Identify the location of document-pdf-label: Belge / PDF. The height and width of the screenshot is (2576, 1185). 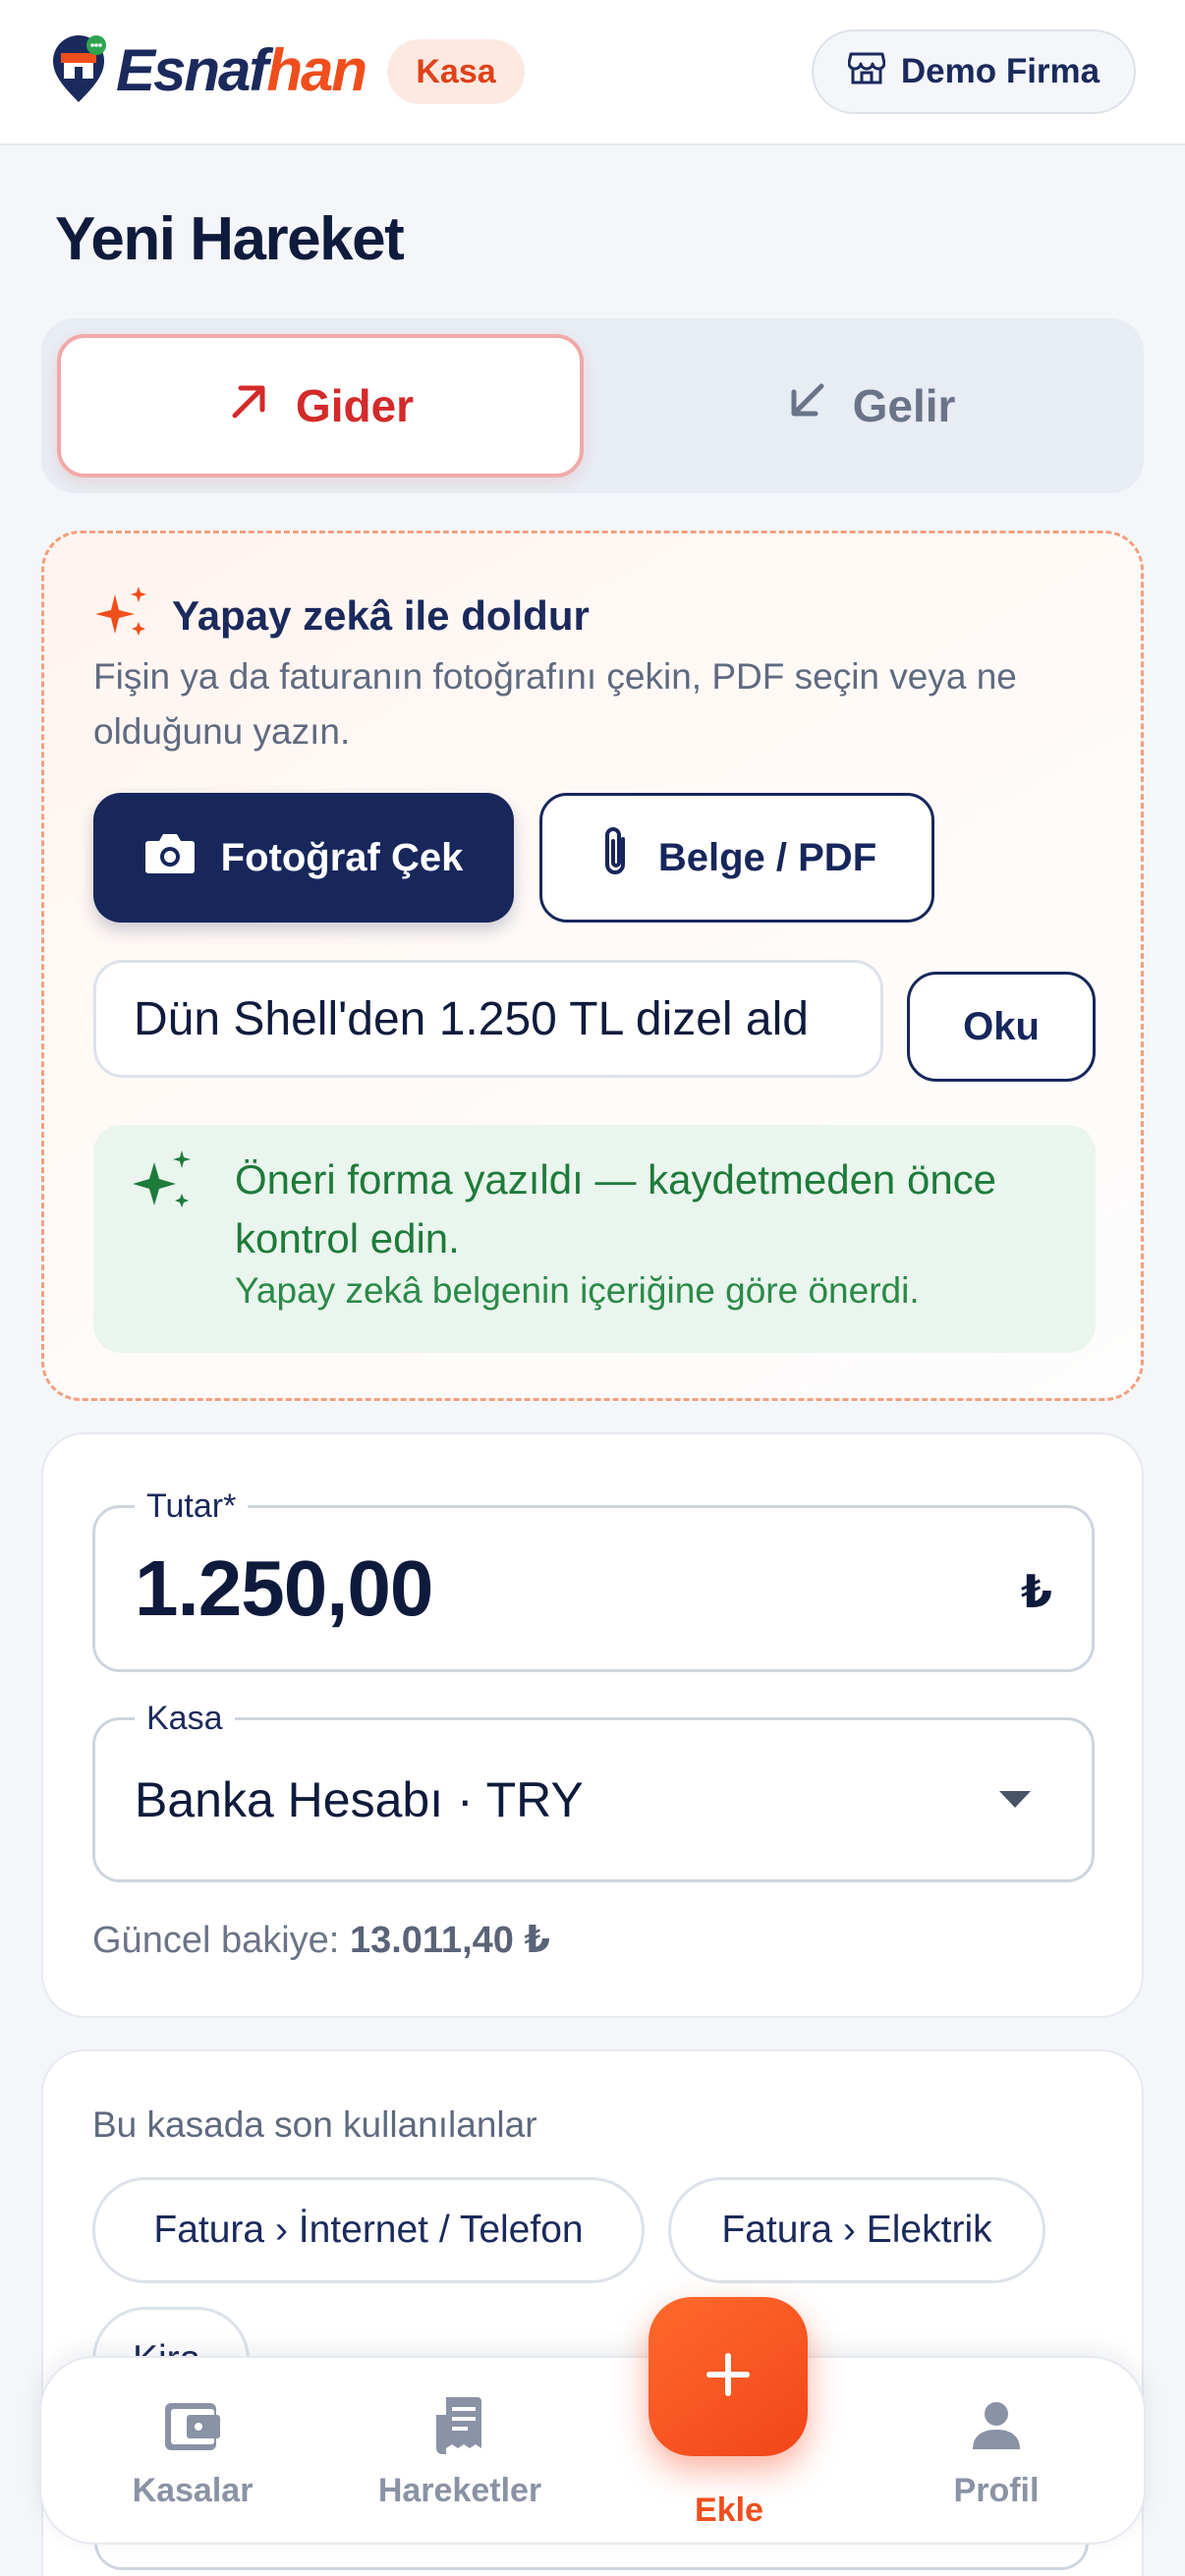
(767, 857).